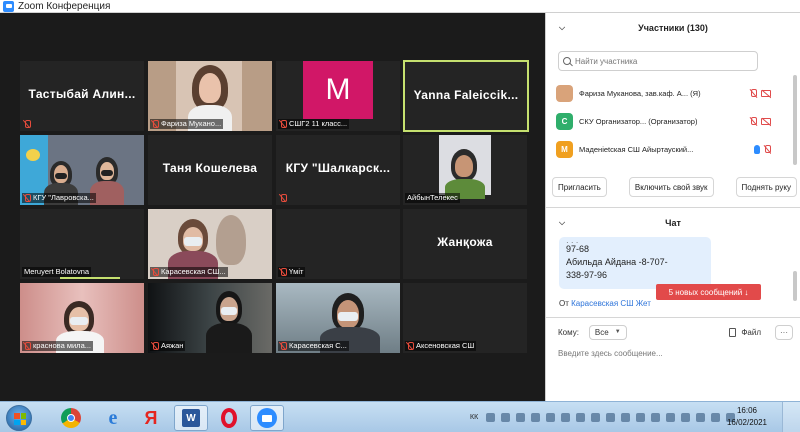  I want to click on participant-caption: Meruyert Bolatovna, so click(57, 272).